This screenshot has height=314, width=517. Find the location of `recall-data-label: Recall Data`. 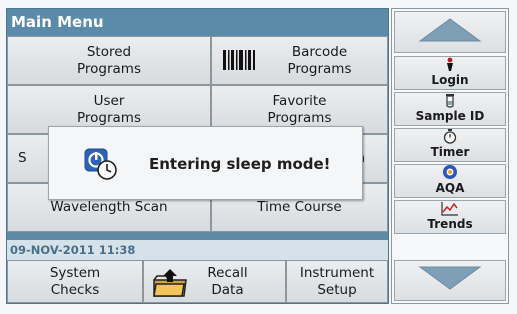

recall-data-label: Recall Data is located at coordinates (227, 281).